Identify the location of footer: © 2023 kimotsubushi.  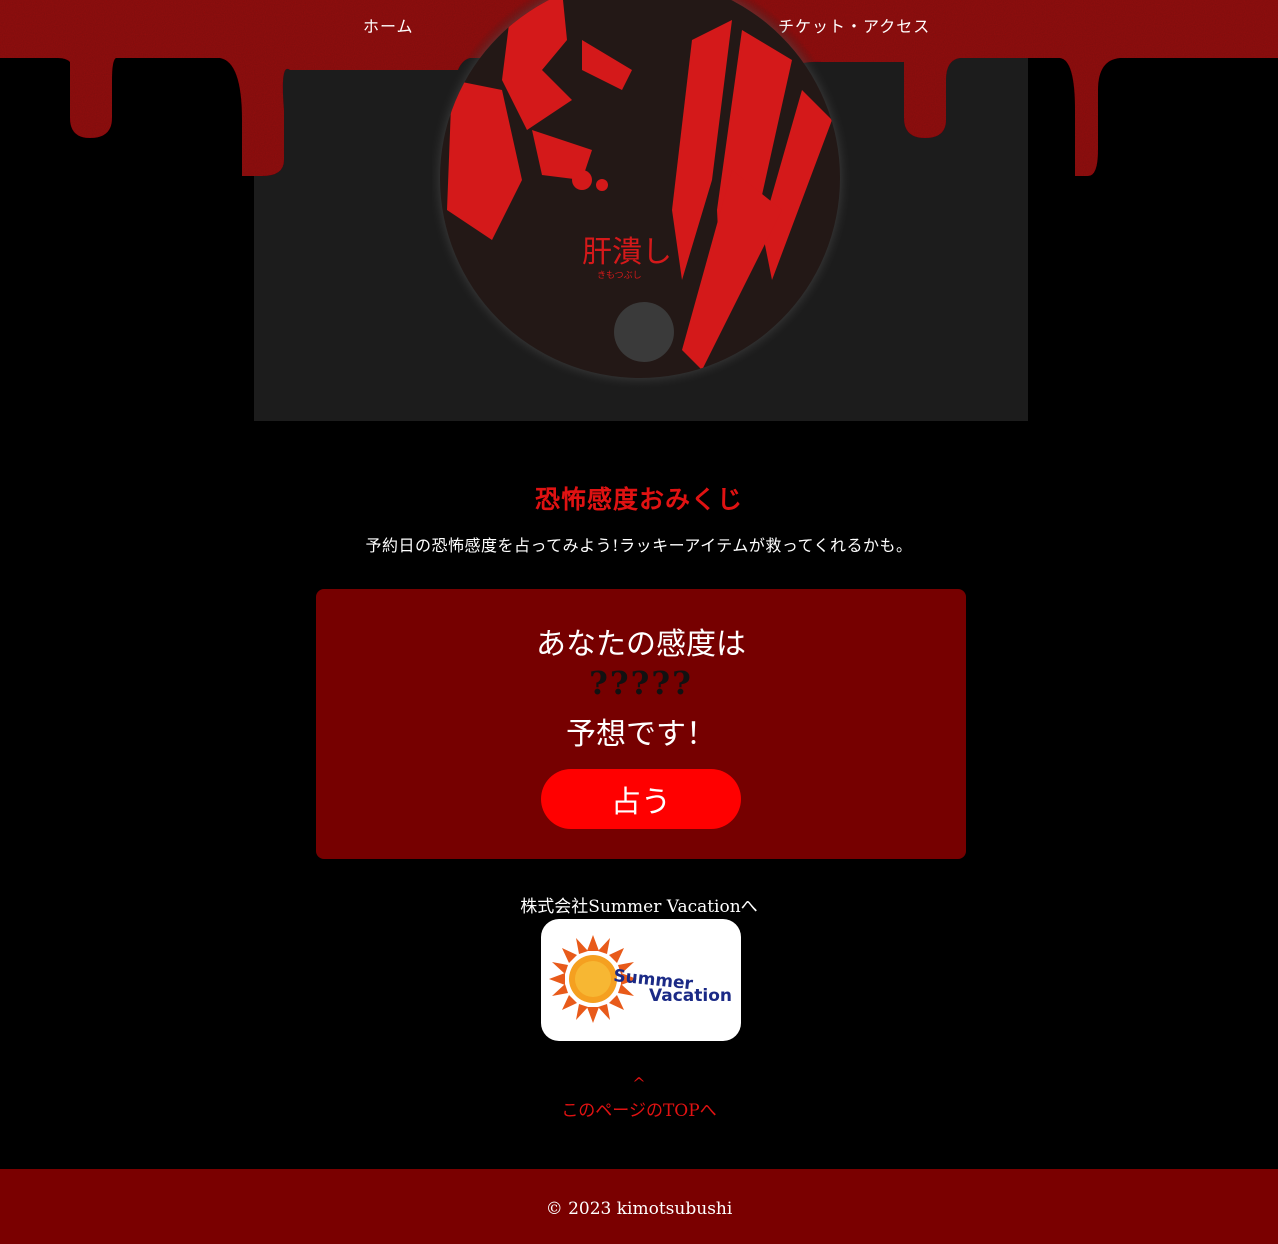
(639, 1206).